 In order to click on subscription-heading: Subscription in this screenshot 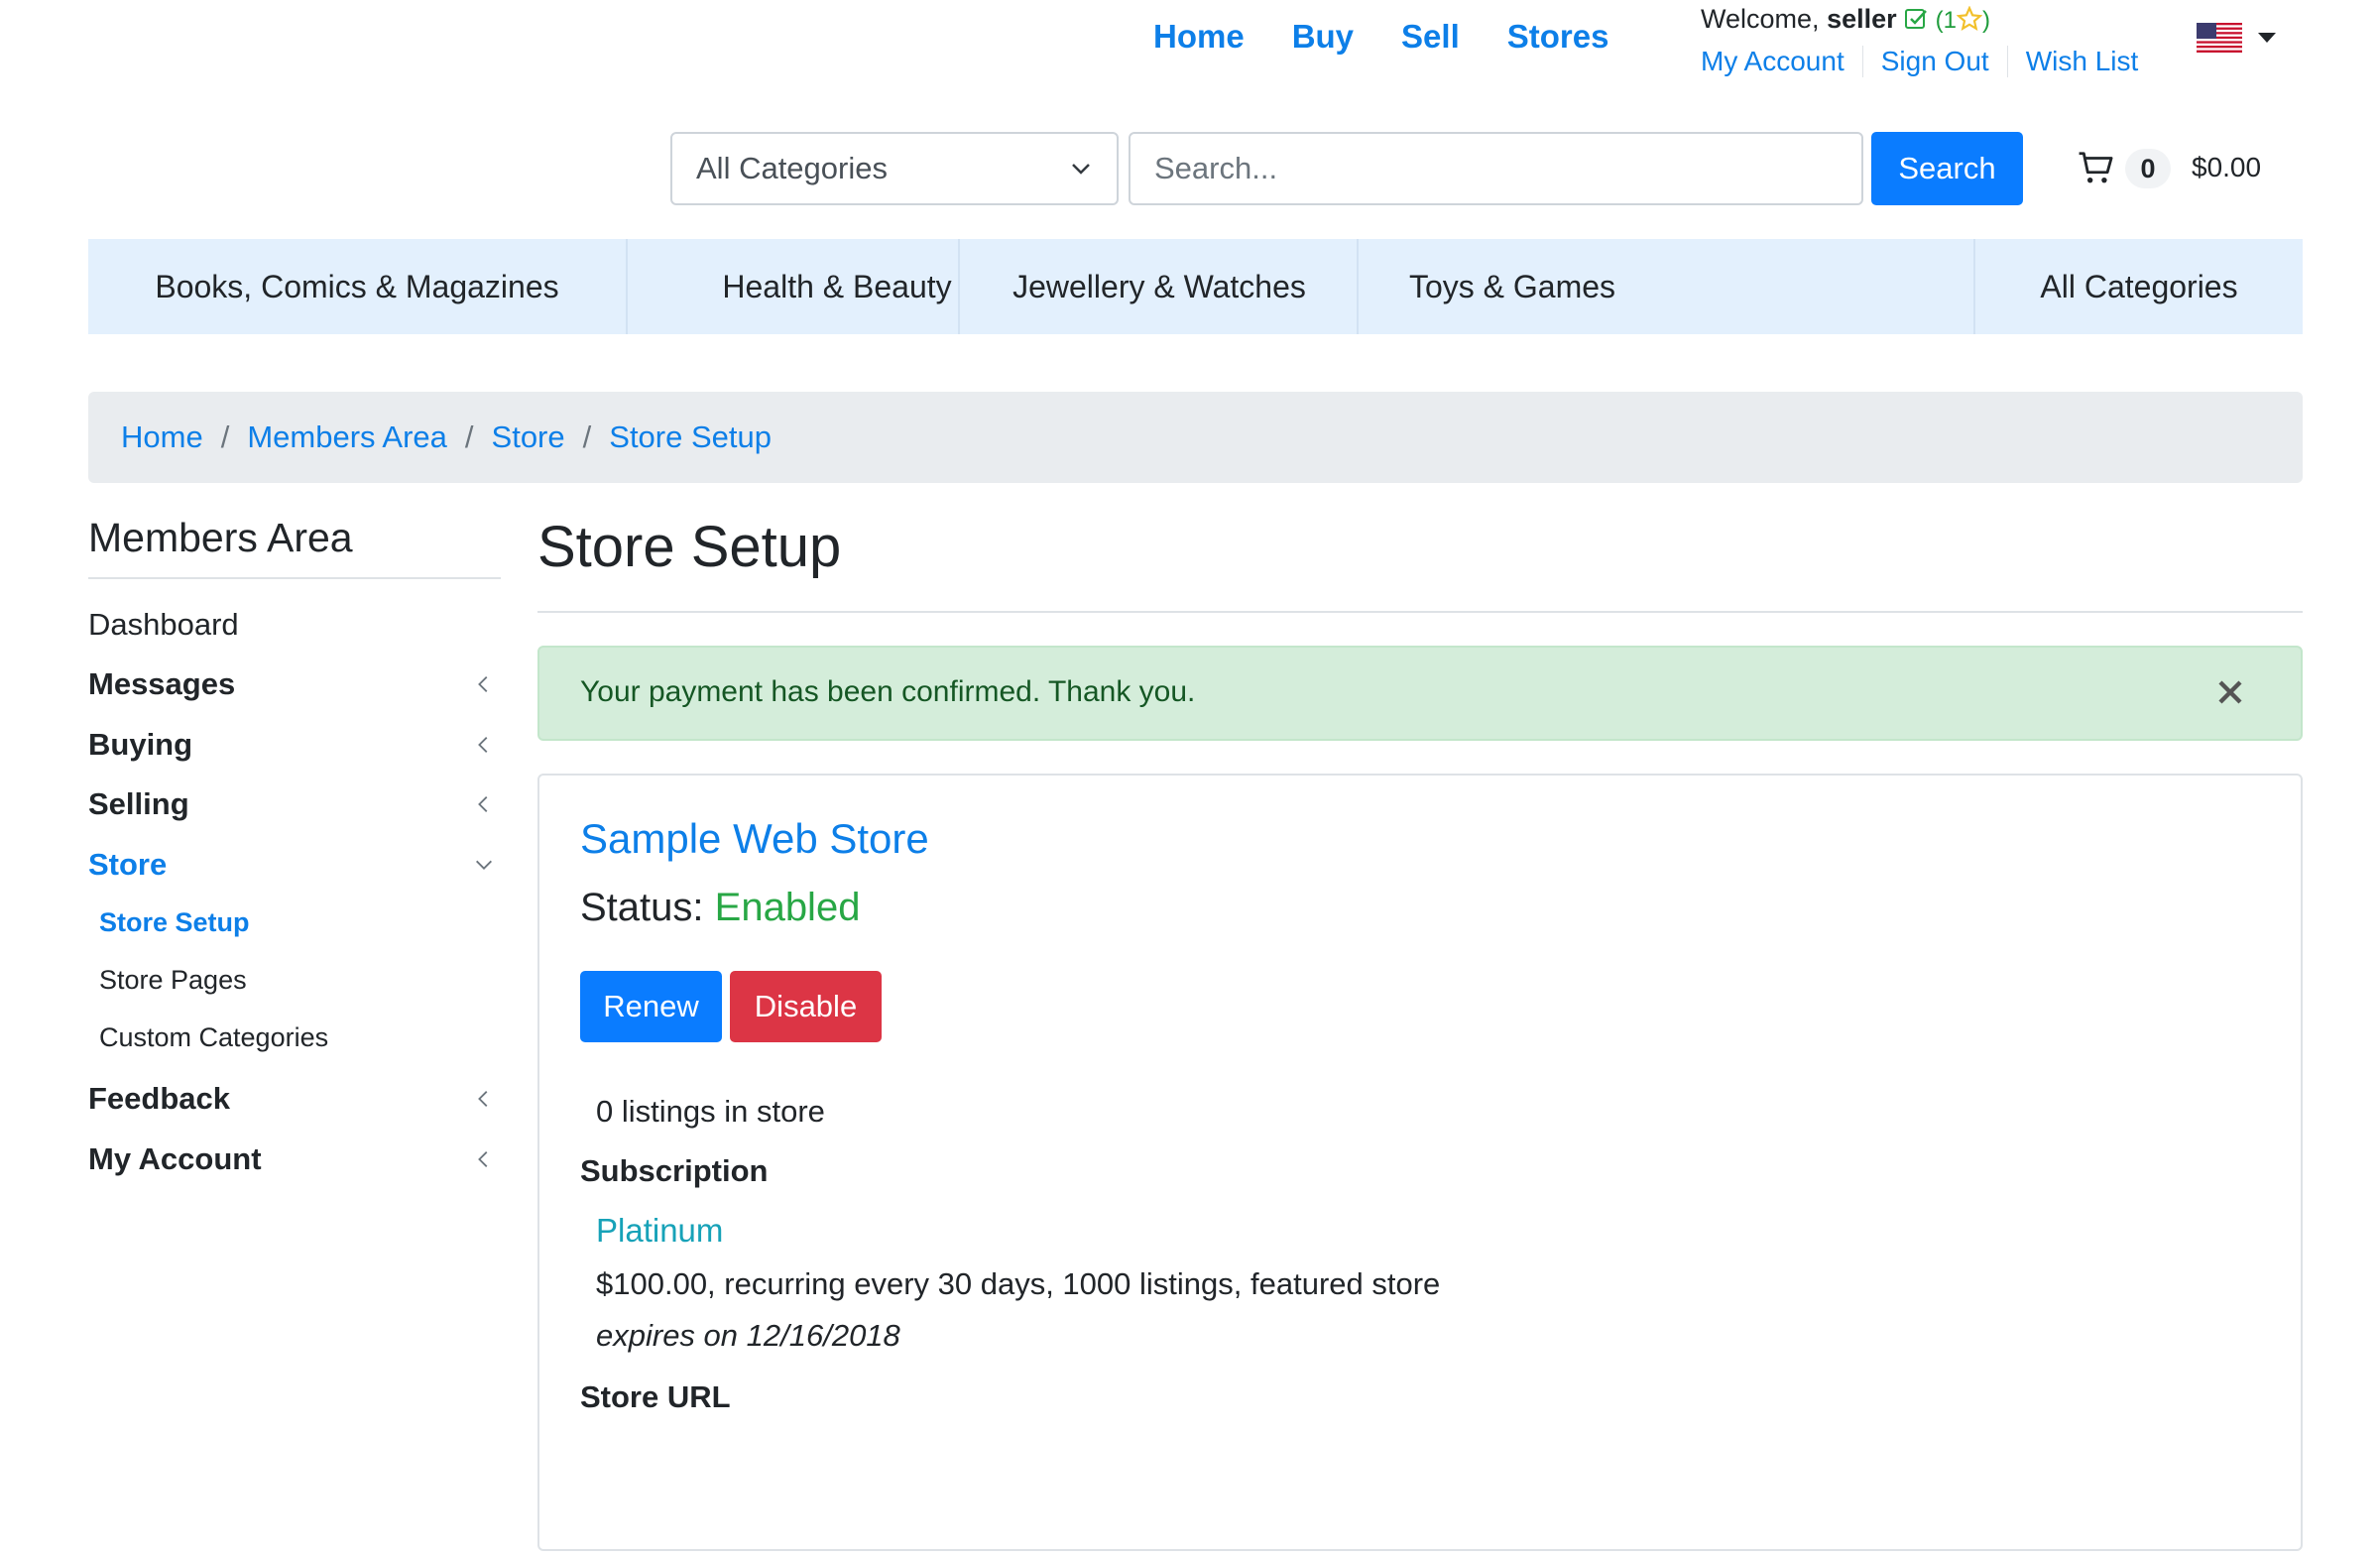, I will do `click(674, 1171)`.